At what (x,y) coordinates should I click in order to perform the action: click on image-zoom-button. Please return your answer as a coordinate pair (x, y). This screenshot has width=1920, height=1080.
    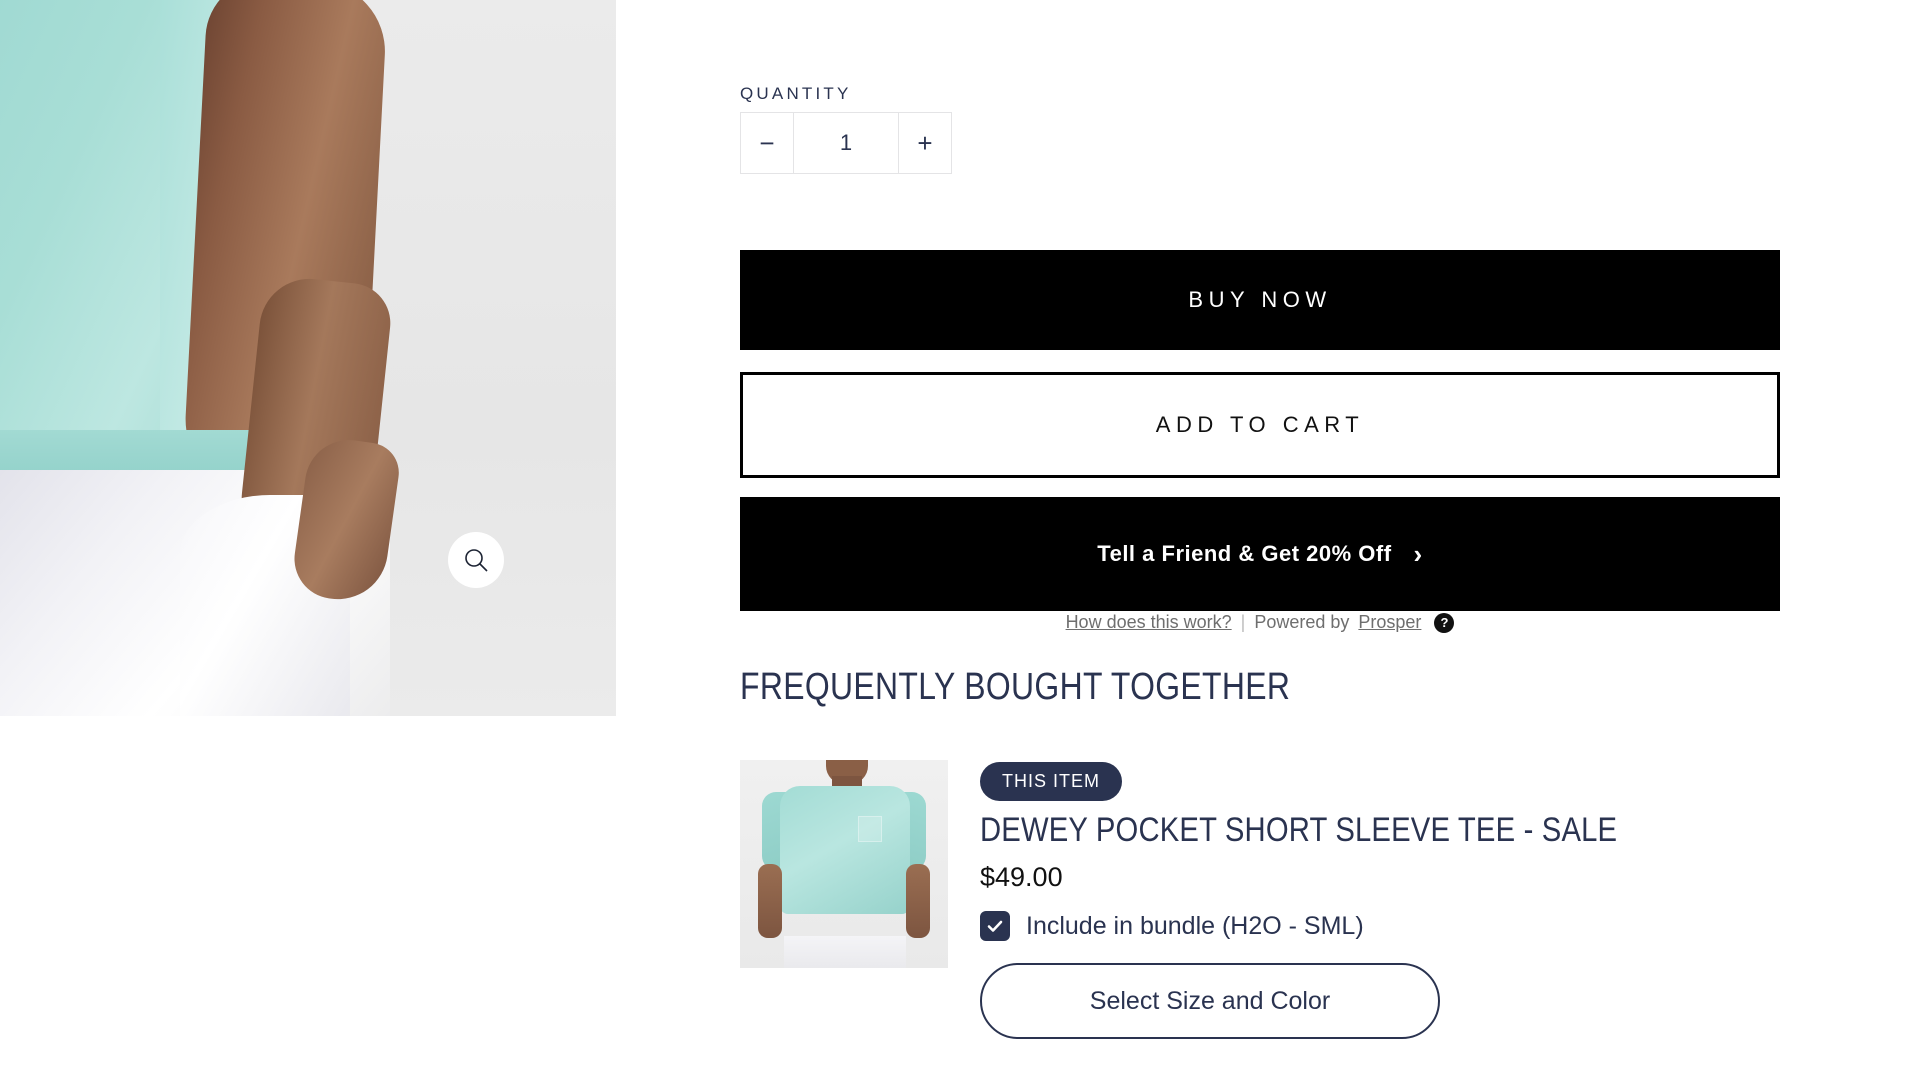
    Looking at the image, I should click on (476, 560).